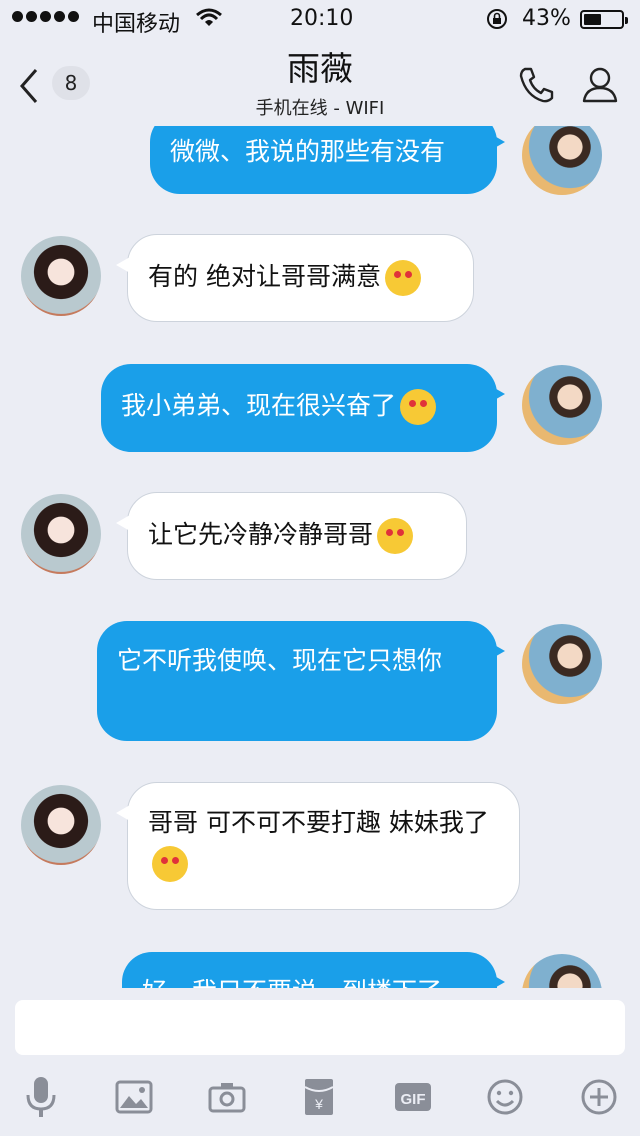  I want to click on svg-text: GIF, so click(413, 1099).